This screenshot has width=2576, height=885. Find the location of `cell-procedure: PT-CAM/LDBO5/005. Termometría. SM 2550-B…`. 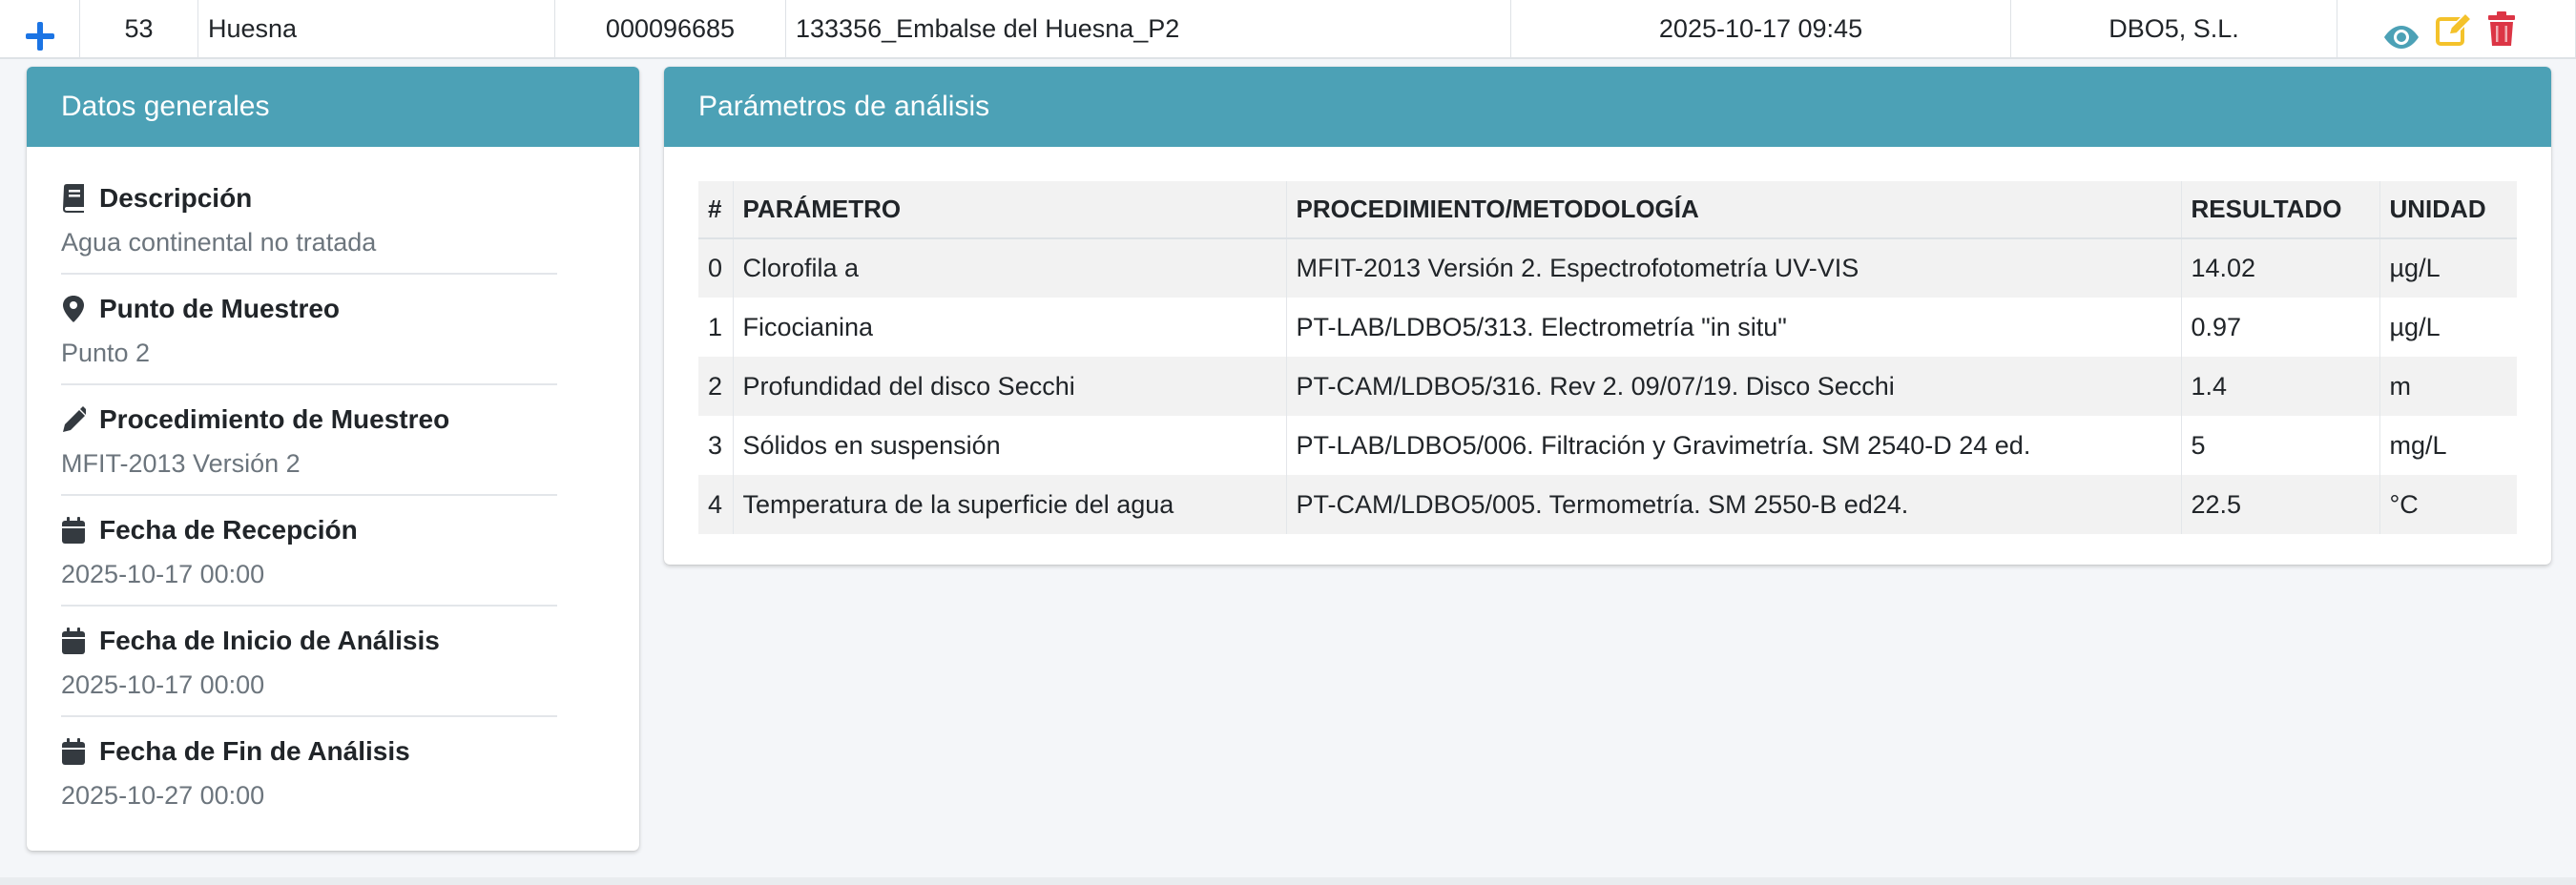

cell-procedure: PT-CAM/LDBO5/005. Termometría. SM 2550-B… is located at coordinates (1734, 504).